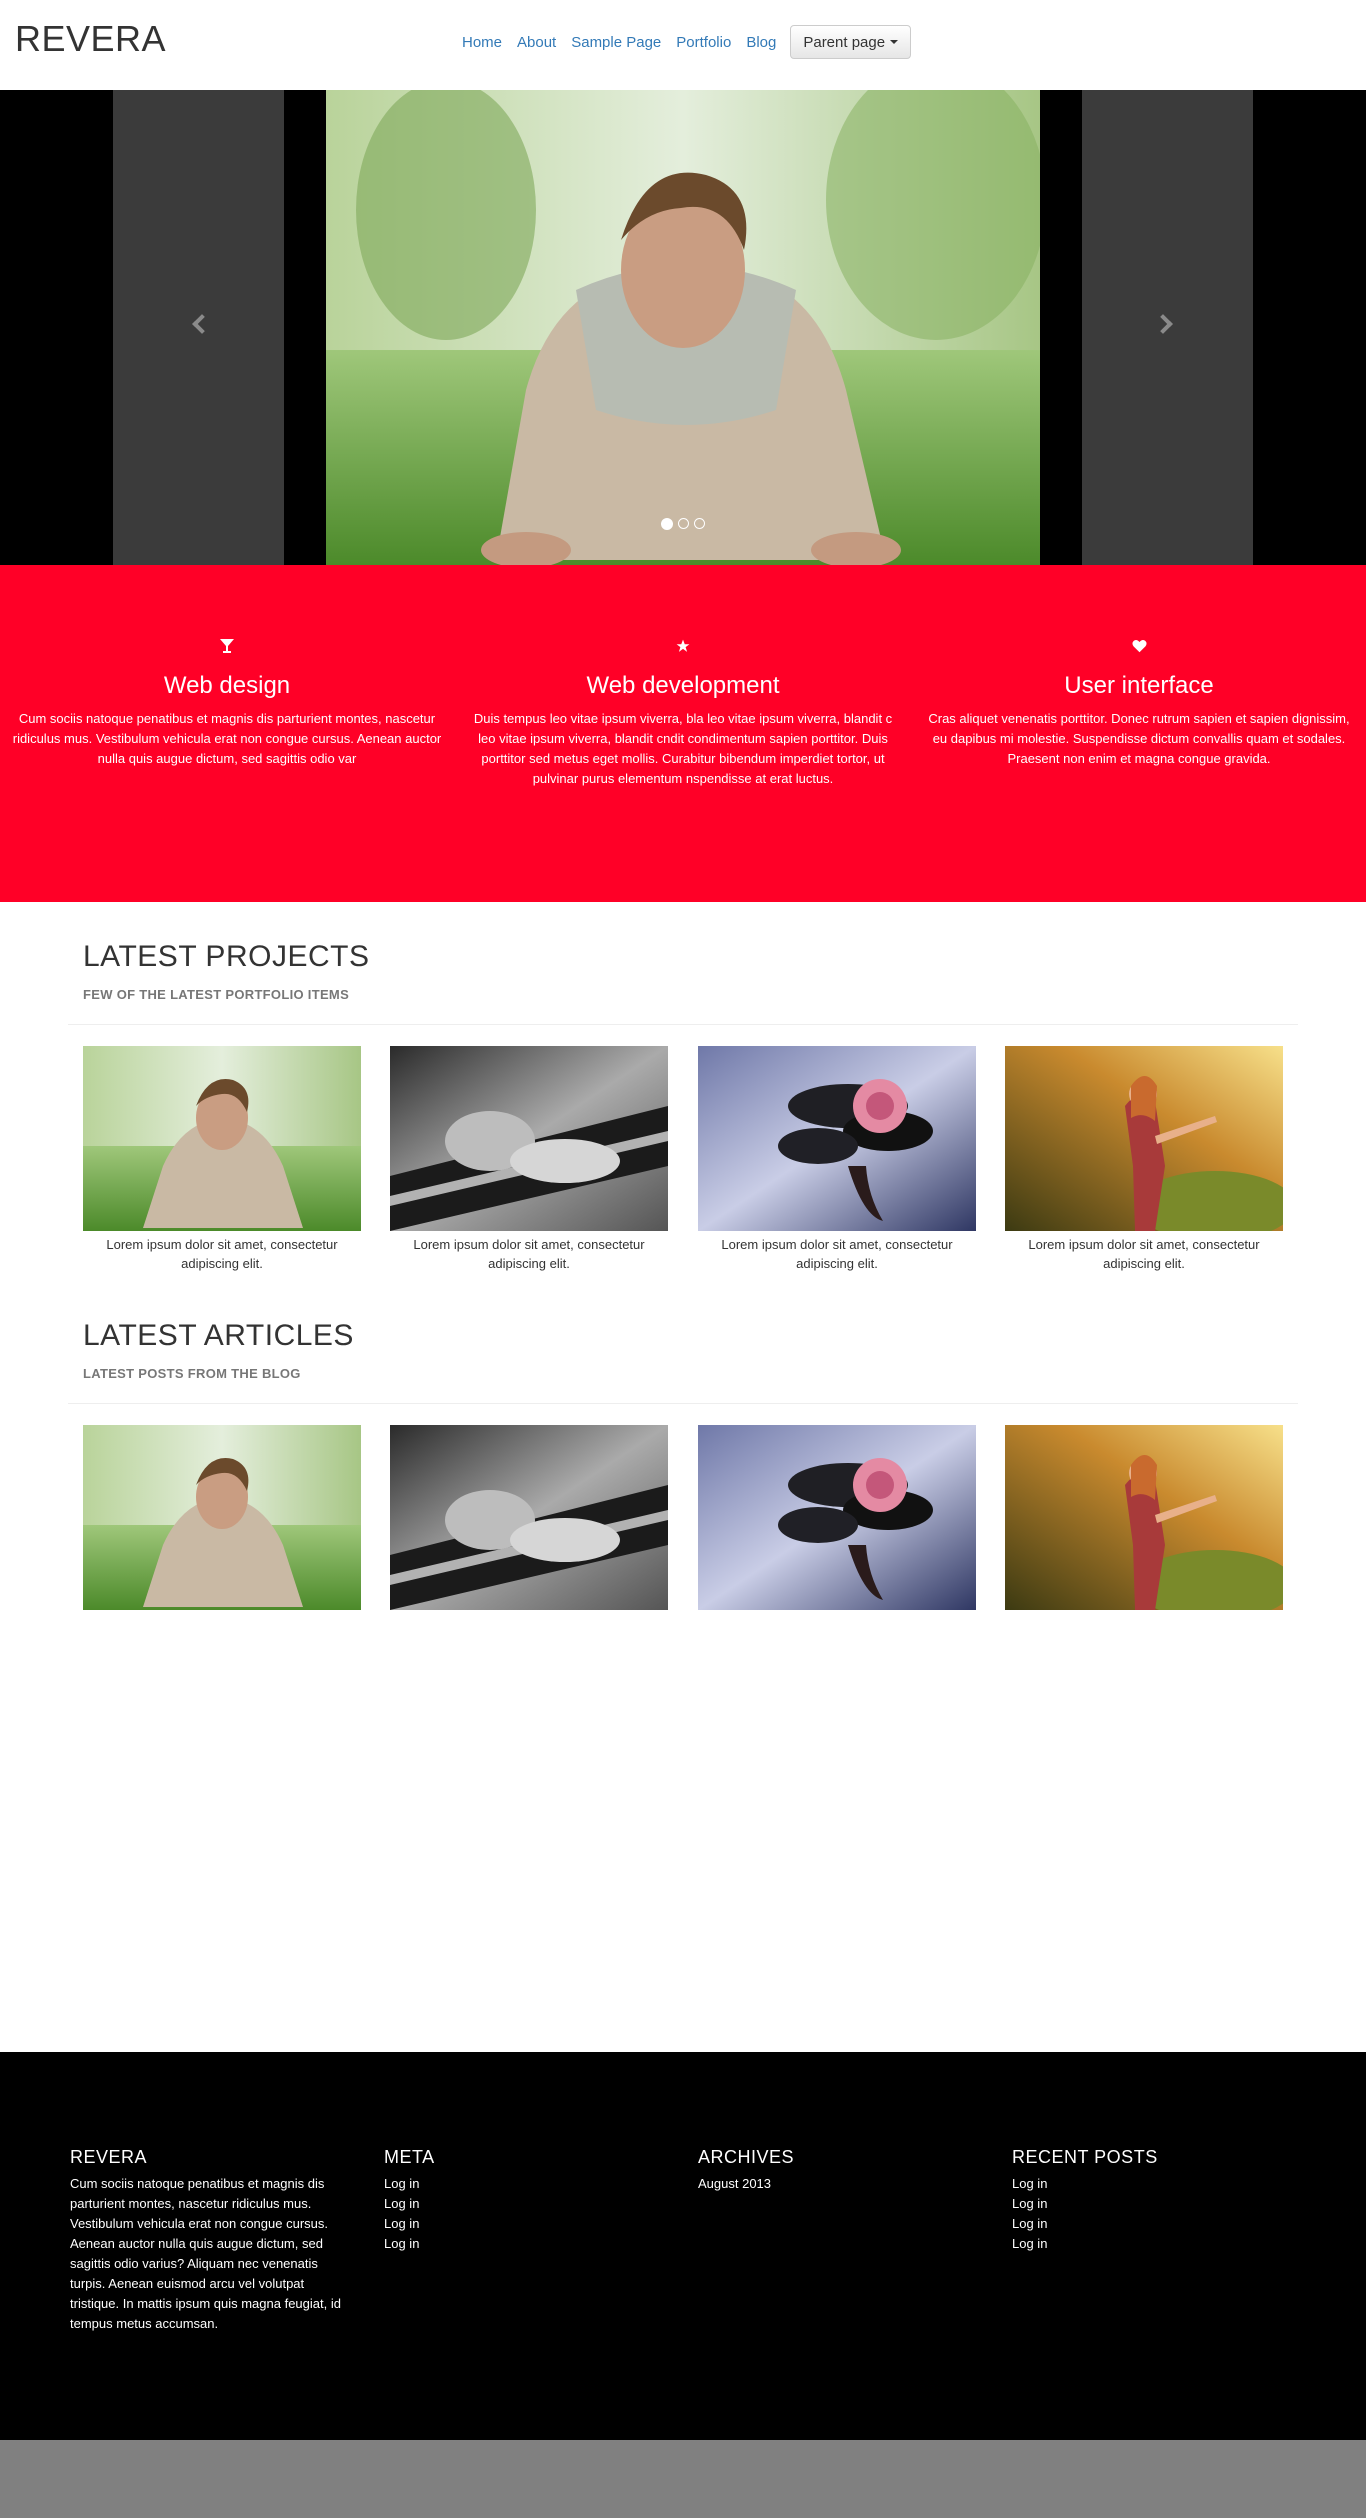  I want to click on bottom-bar, so click(683, 2479).